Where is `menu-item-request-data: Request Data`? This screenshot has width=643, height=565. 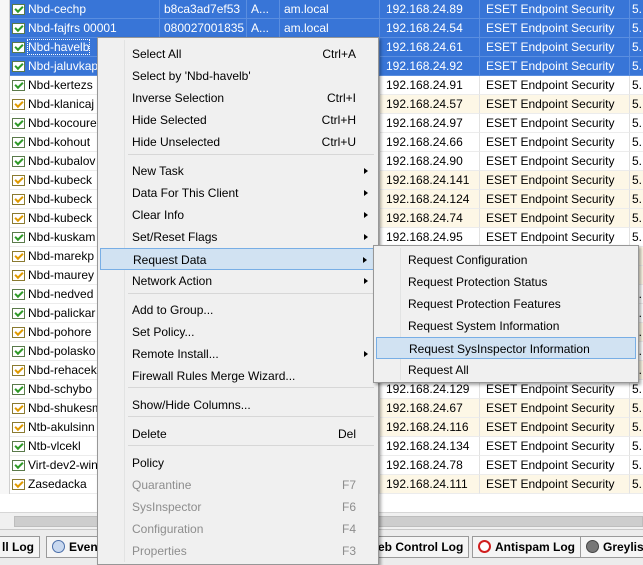
menu-item-request-data: Request Data is located at coordinates (238, 259).